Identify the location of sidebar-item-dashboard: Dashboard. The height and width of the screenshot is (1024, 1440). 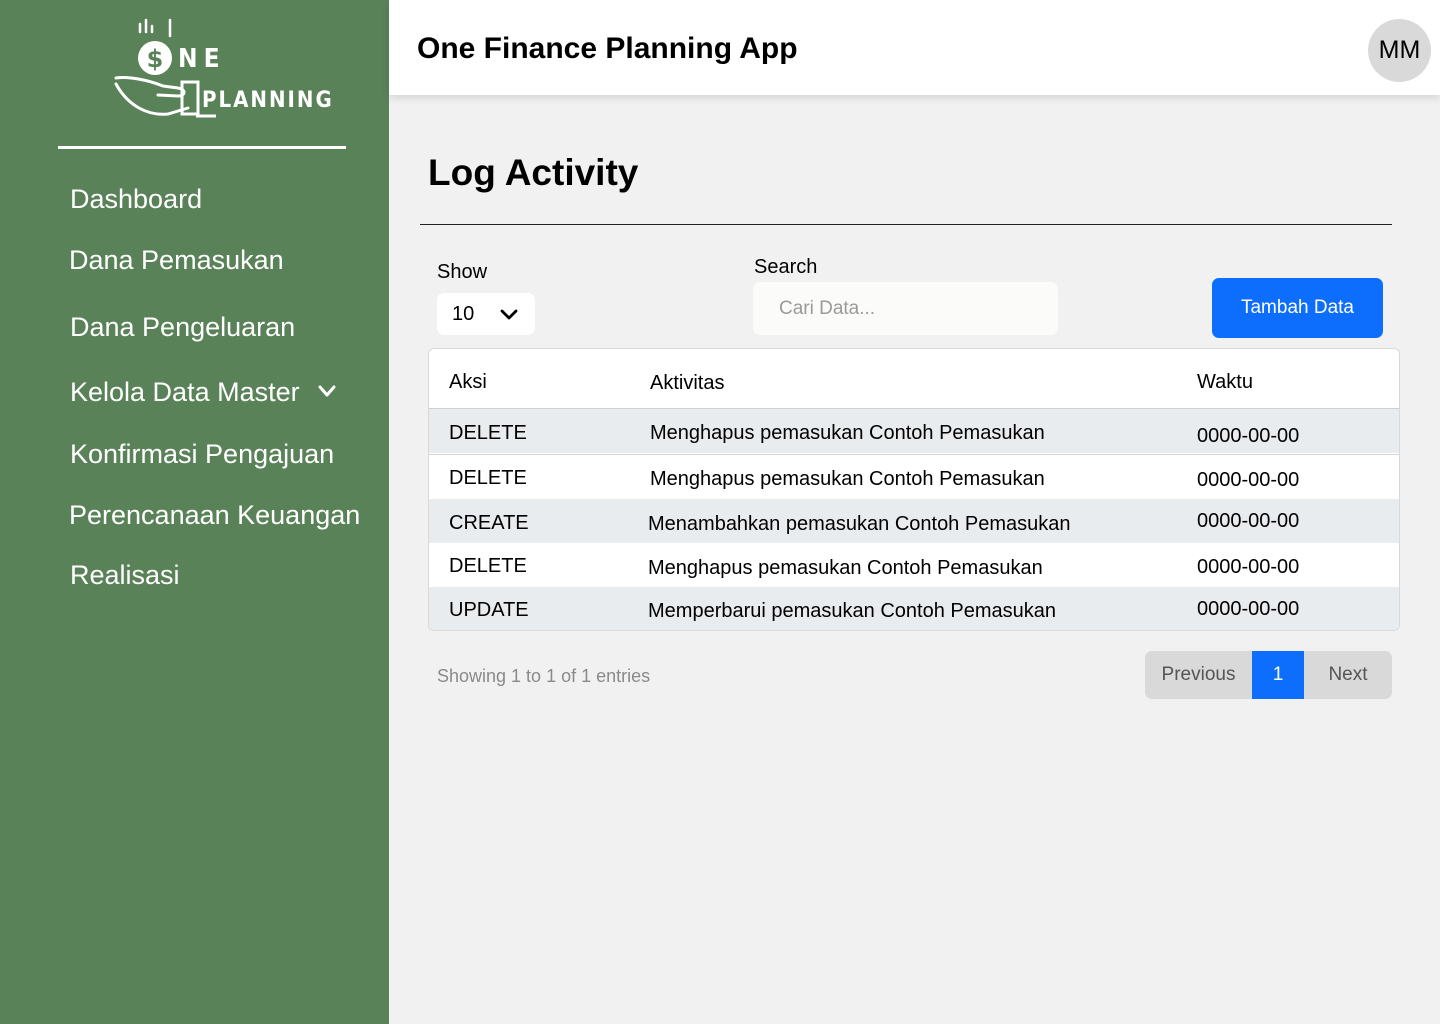
(136, 199).